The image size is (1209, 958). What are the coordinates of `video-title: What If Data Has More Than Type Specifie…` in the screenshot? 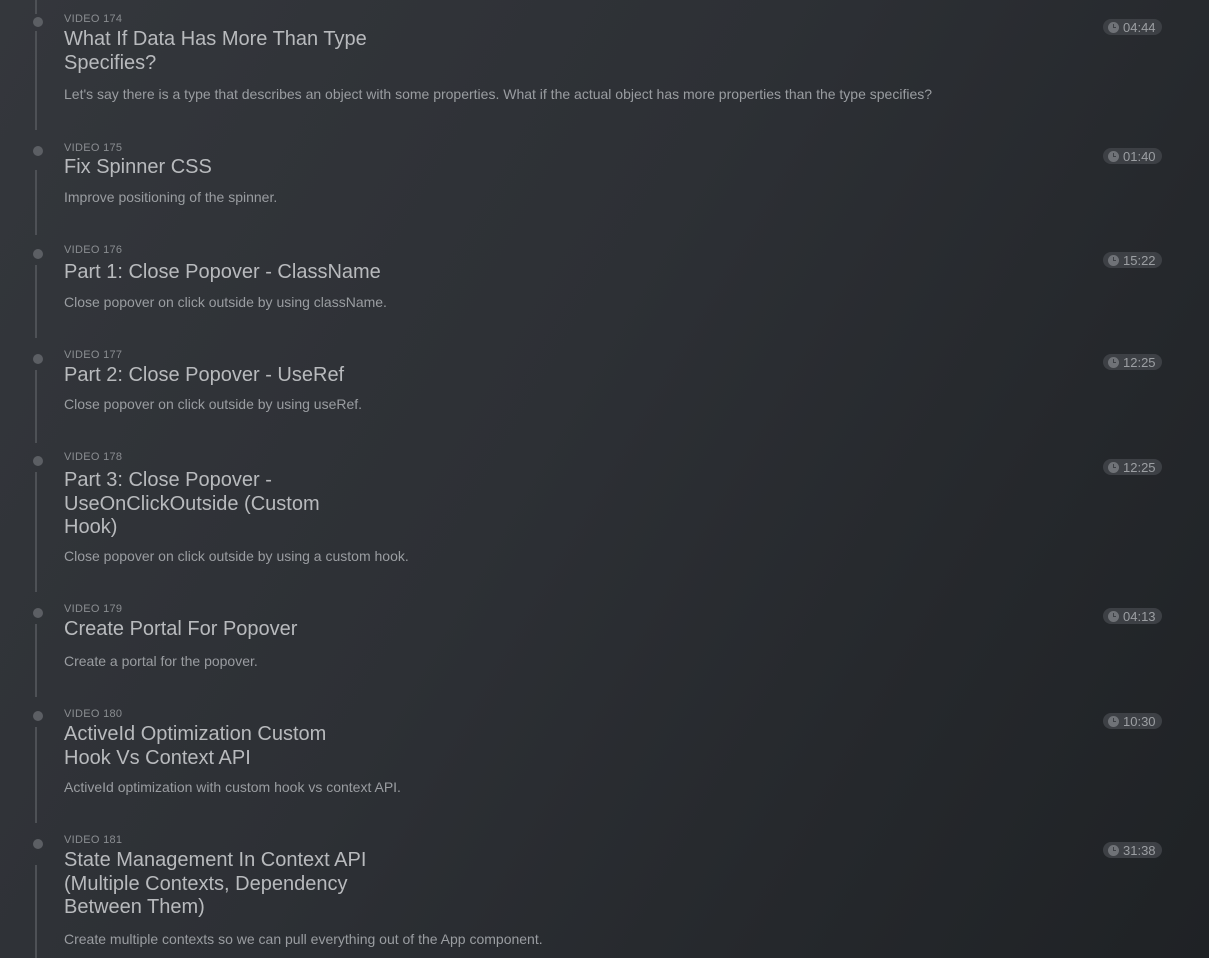 It's located at (234, 51).